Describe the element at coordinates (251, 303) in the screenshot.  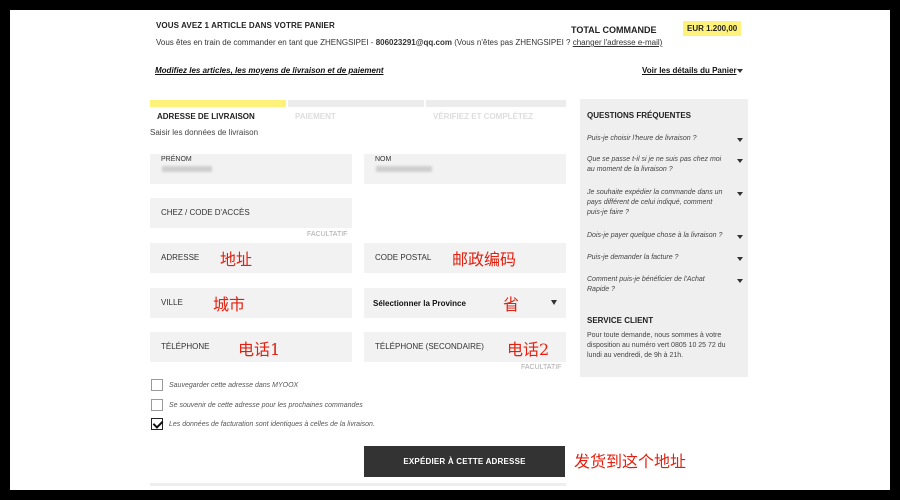
I see `city-field: VILLE` at that location.